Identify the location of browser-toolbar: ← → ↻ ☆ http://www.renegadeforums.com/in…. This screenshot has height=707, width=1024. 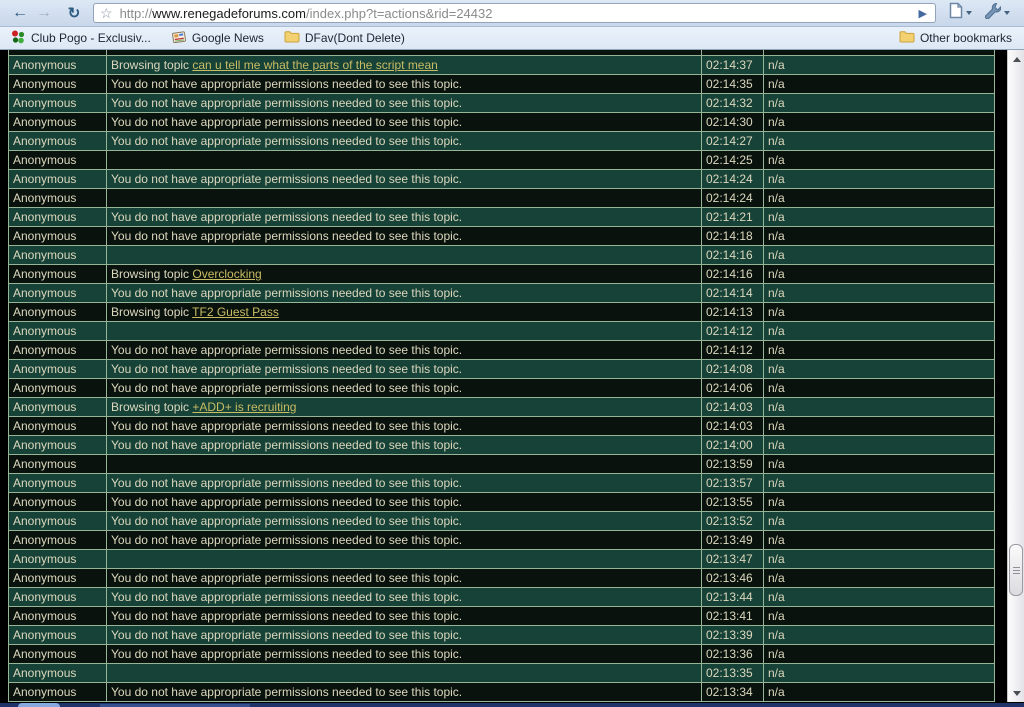
(512, 13).